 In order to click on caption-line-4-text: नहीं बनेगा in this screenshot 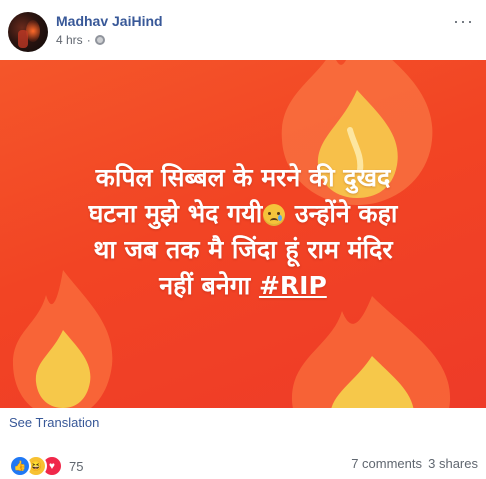, I will do `click(209, 285)`.